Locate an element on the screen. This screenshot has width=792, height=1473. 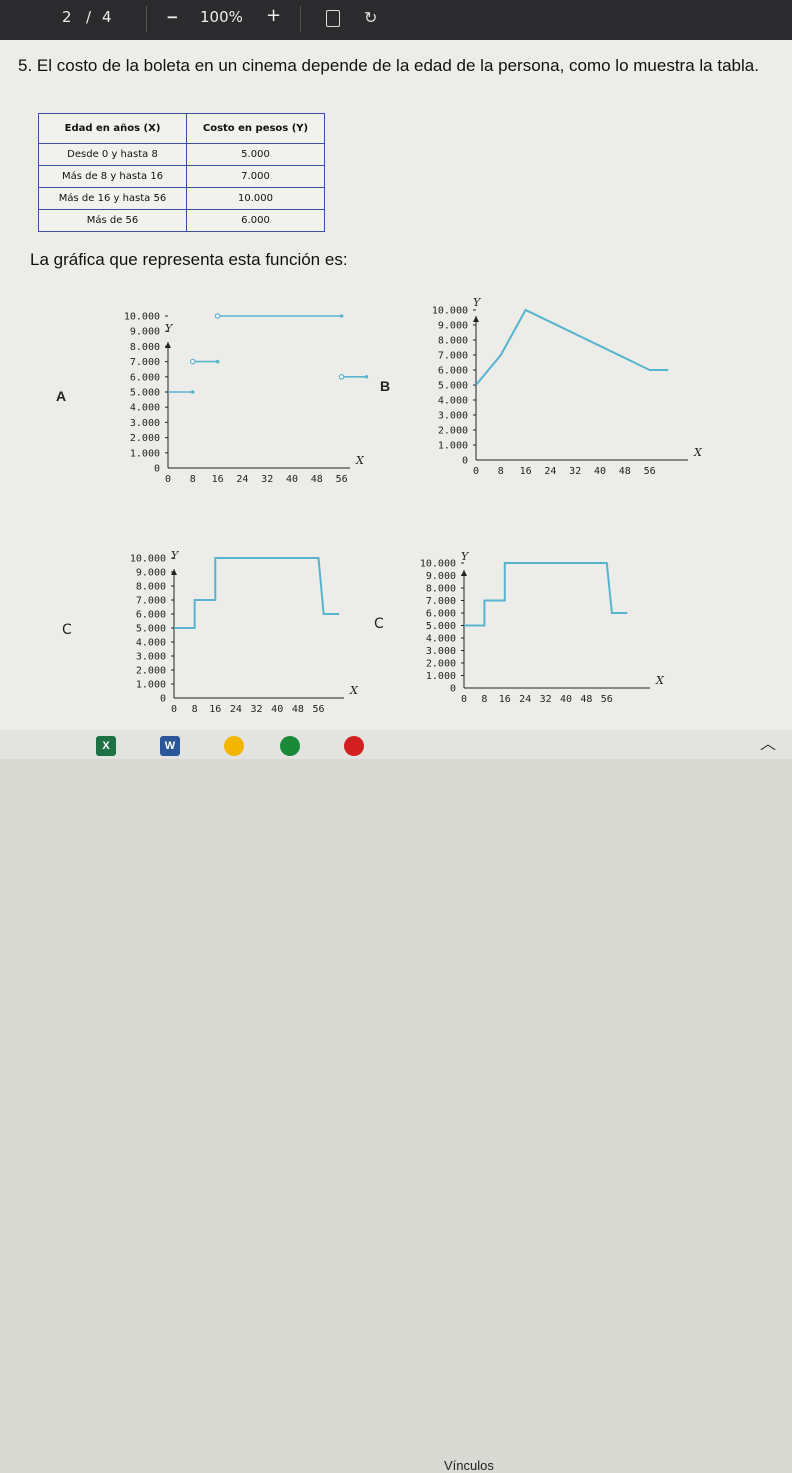
table-row: Más de 16 y hasta 56 10.000 is located at coordinates (181, 198).